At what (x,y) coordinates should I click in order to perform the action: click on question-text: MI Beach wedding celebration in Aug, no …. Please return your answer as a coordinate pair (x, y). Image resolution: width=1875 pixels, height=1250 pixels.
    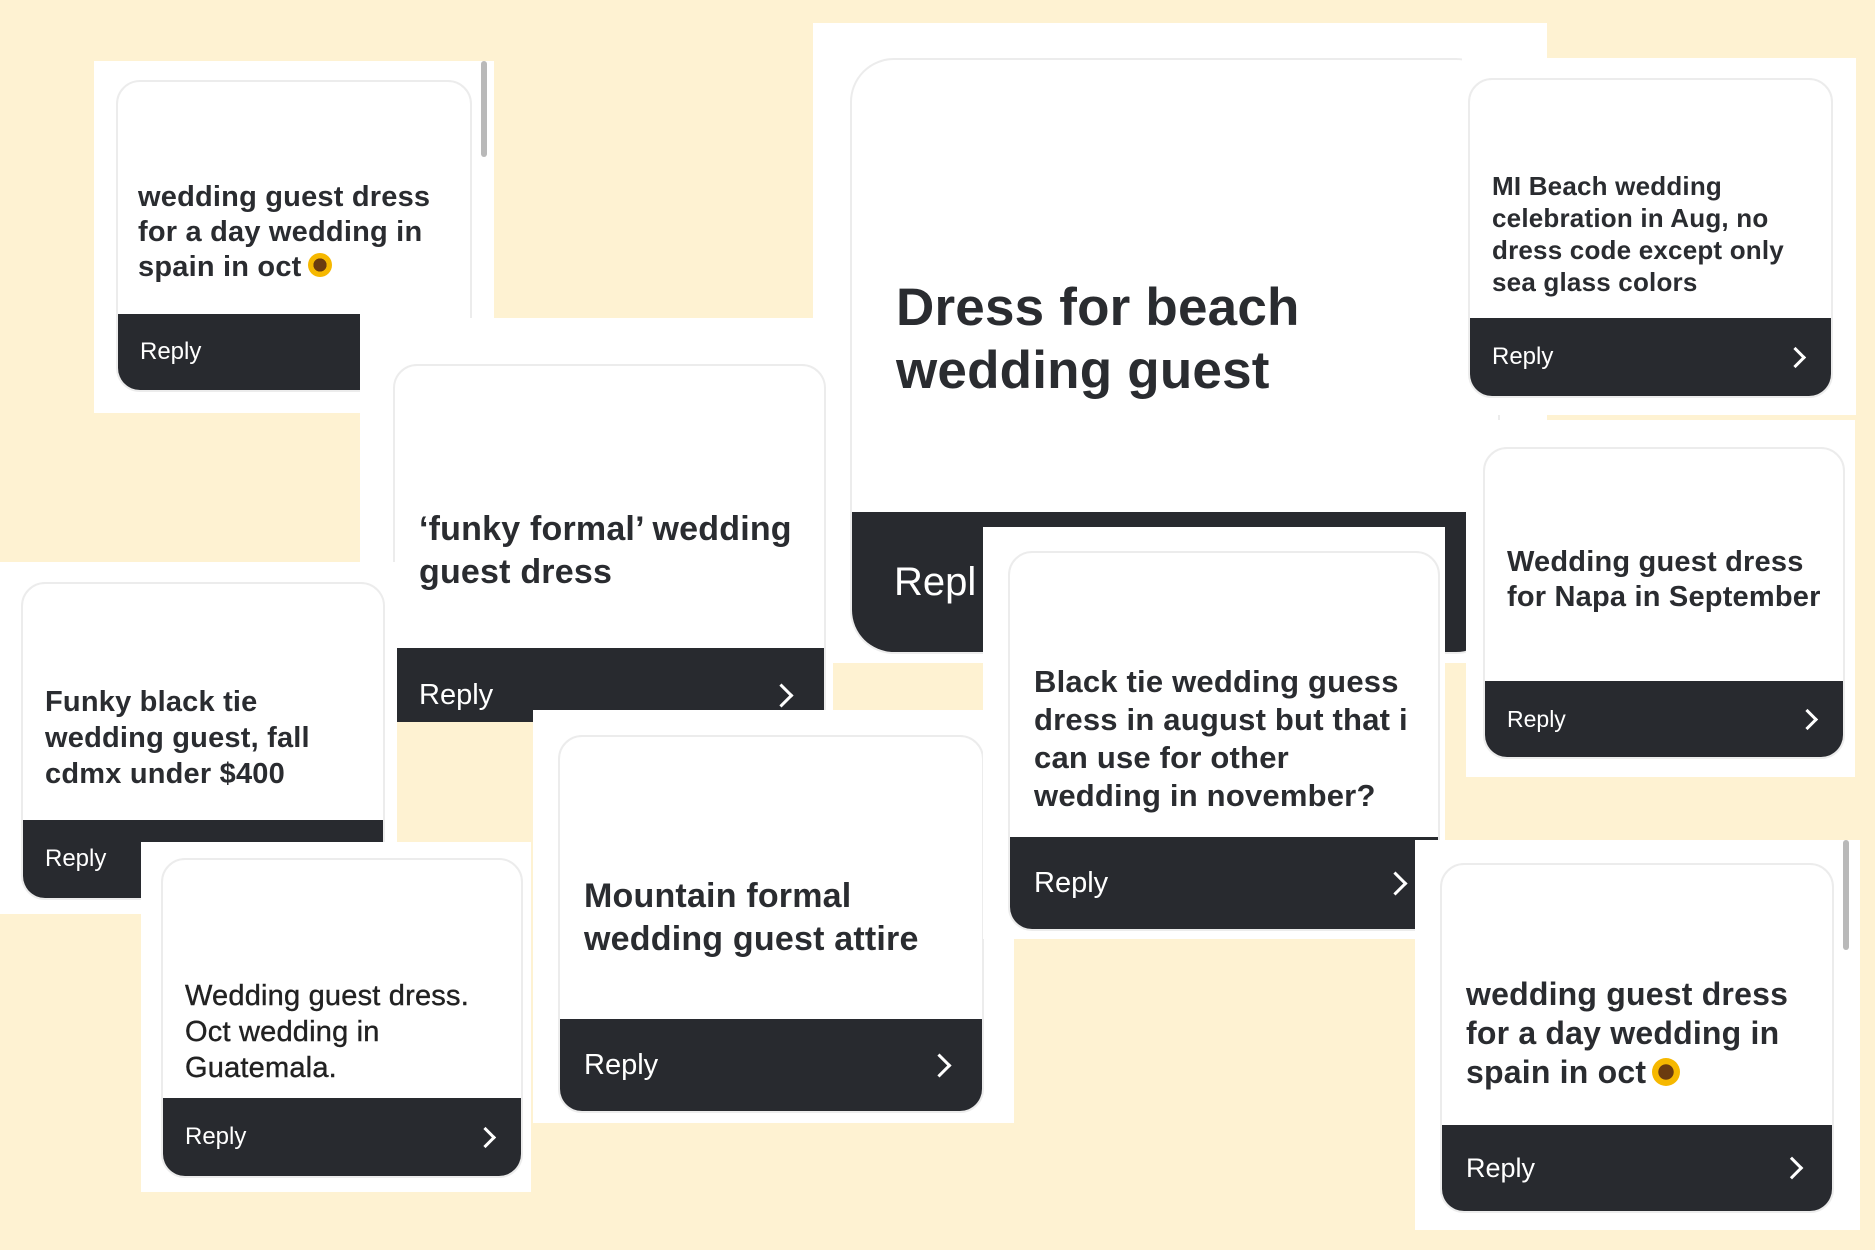
    Looking at the image, I should click on (1638, 234).